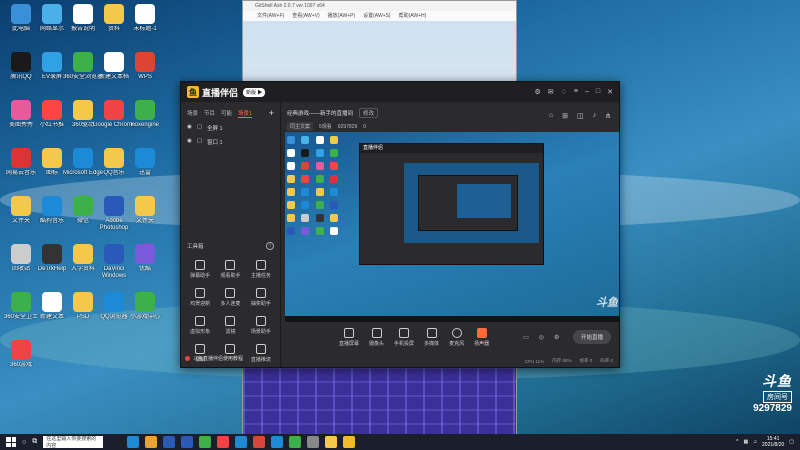 Image resolution: width=800 pixels, height=450 pixels. What do you see at coordinates (610, 92) in the screenshot?
I see `close-icon: ✕` at bounding box center [610, 92].